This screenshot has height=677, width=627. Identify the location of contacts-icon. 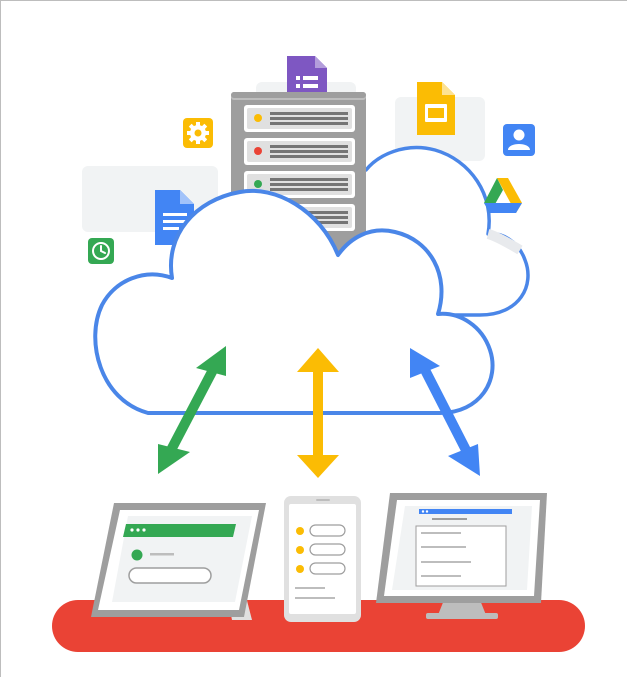
(519, 140).